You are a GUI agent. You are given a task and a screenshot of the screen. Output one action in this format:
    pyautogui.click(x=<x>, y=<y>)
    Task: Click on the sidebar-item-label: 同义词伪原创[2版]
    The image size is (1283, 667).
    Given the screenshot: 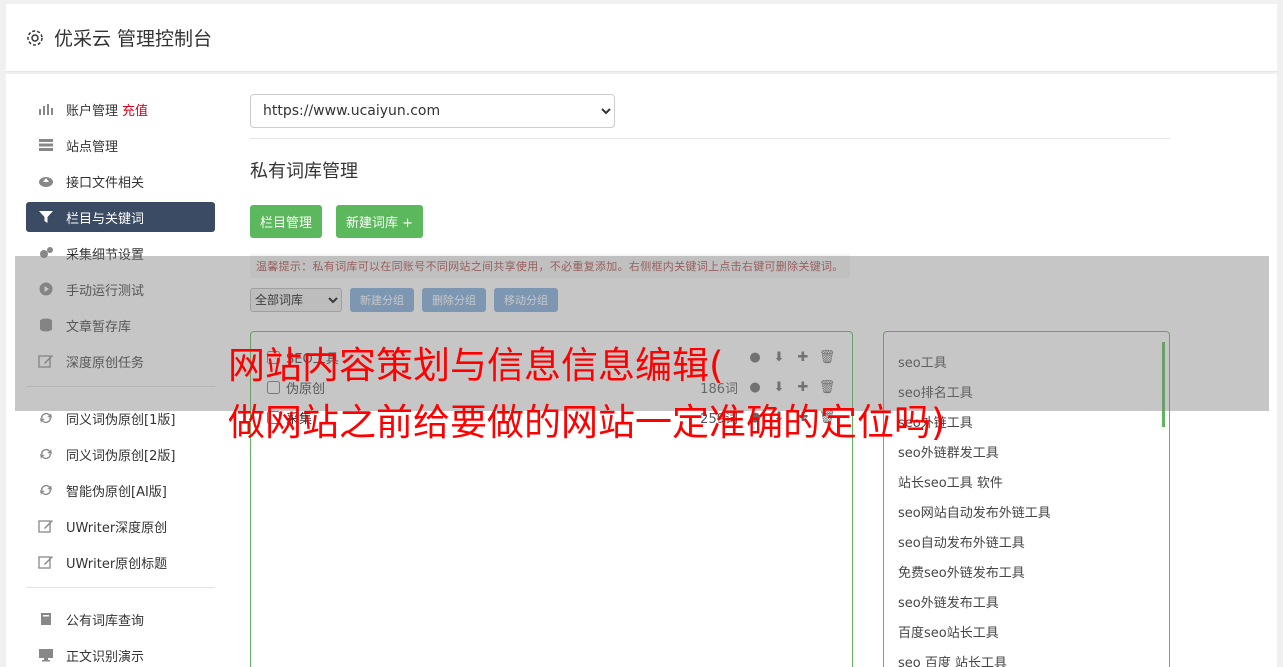 What is the action you would take?
    pyautogui.click(x=121, y=456)
    